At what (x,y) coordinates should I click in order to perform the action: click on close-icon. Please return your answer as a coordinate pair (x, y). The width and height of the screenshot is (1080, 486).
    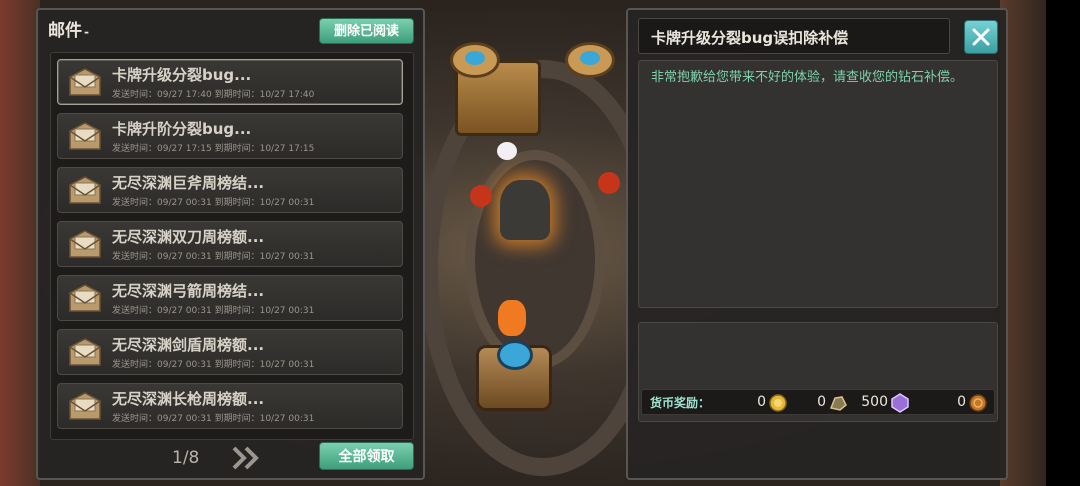
    Looking at the image, I should click on (981, 37).